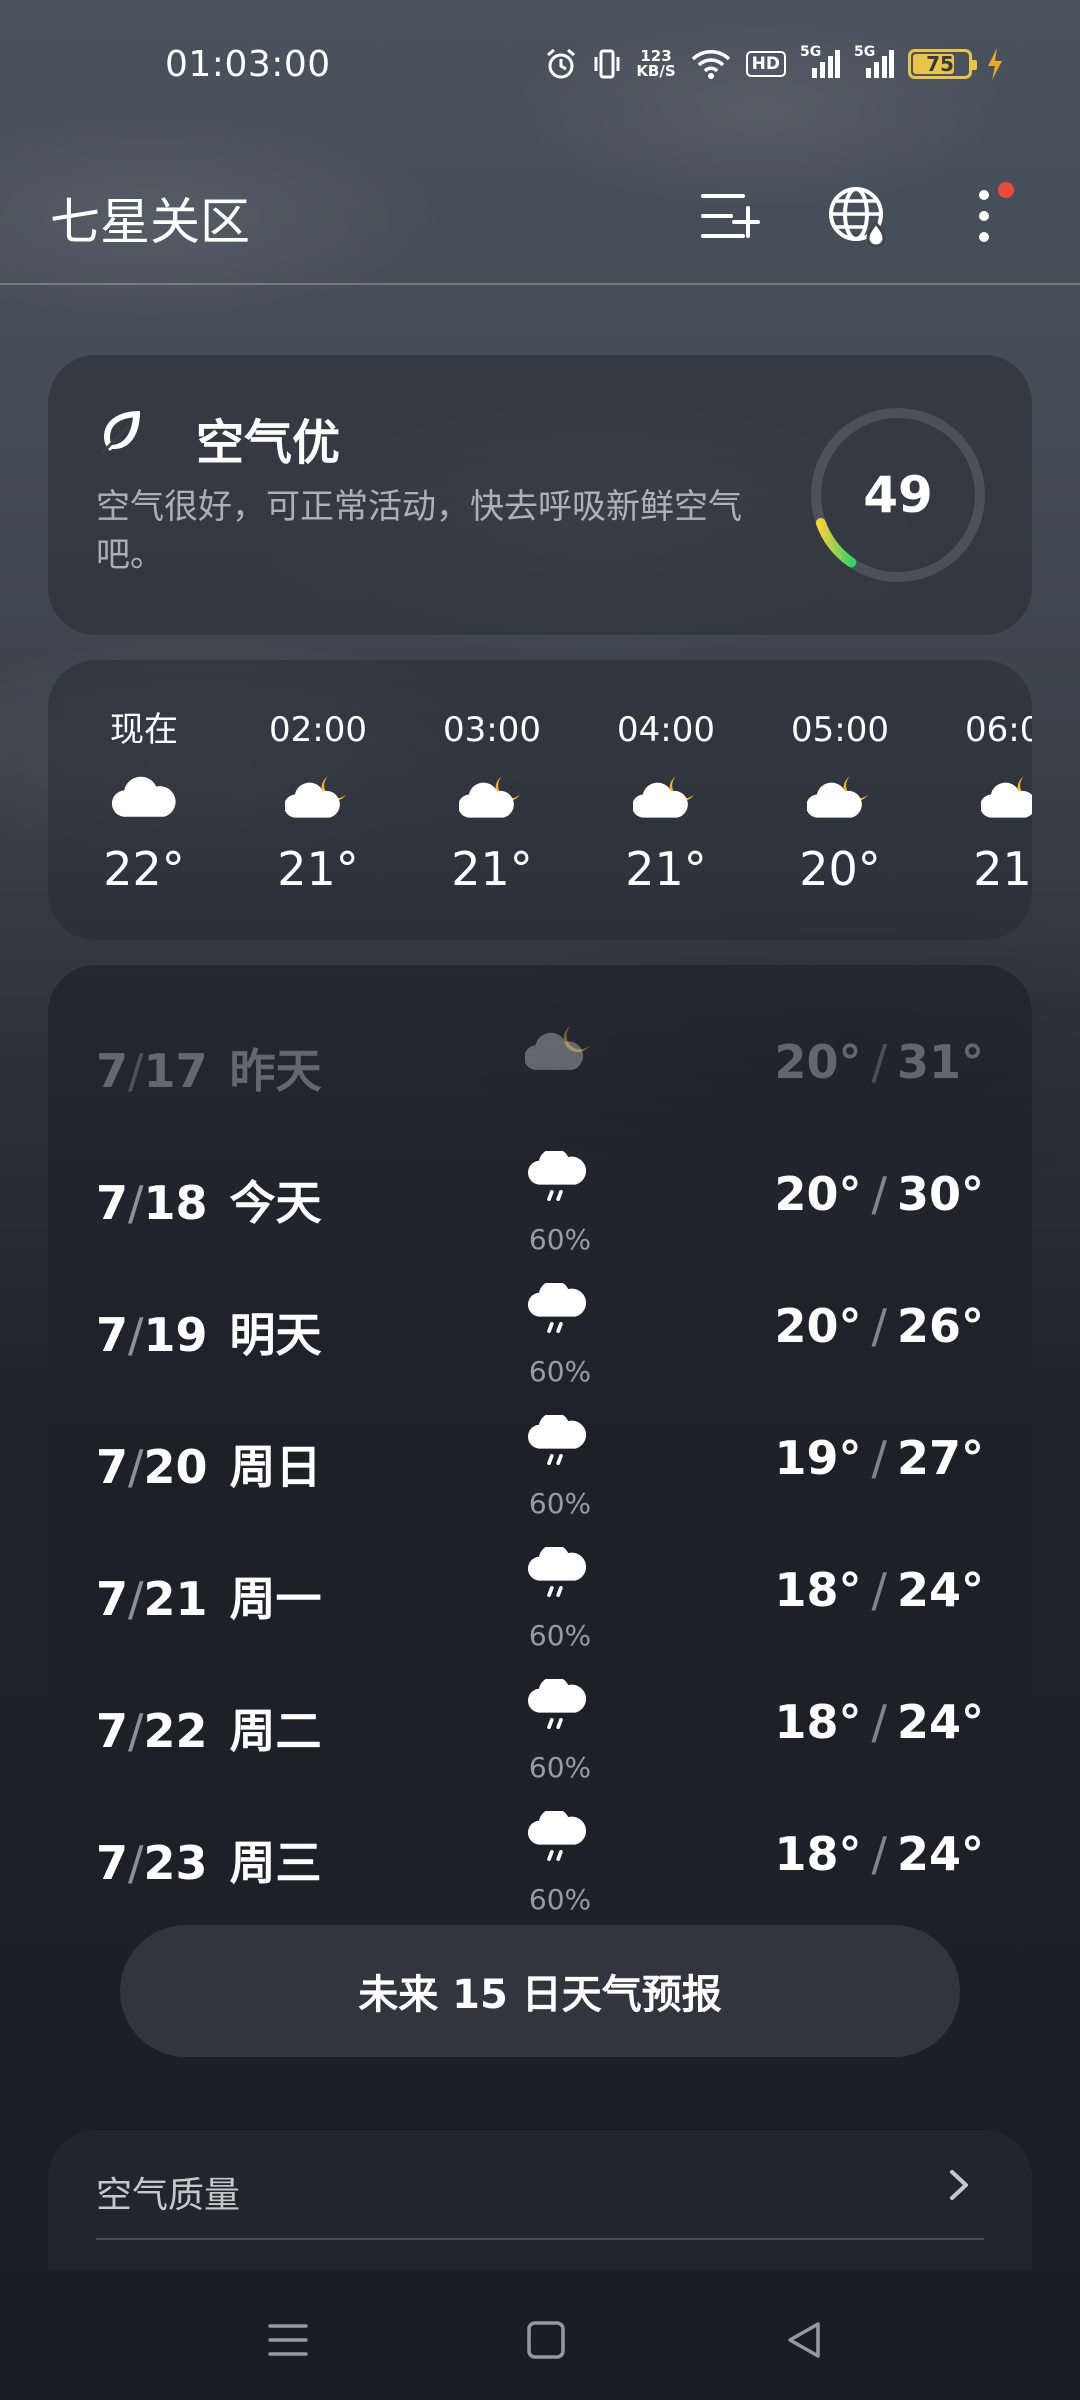 The width and height of the screenshot is (1080, 2400). I want to click on air-quality-title: 空气优, so click(268, 443).